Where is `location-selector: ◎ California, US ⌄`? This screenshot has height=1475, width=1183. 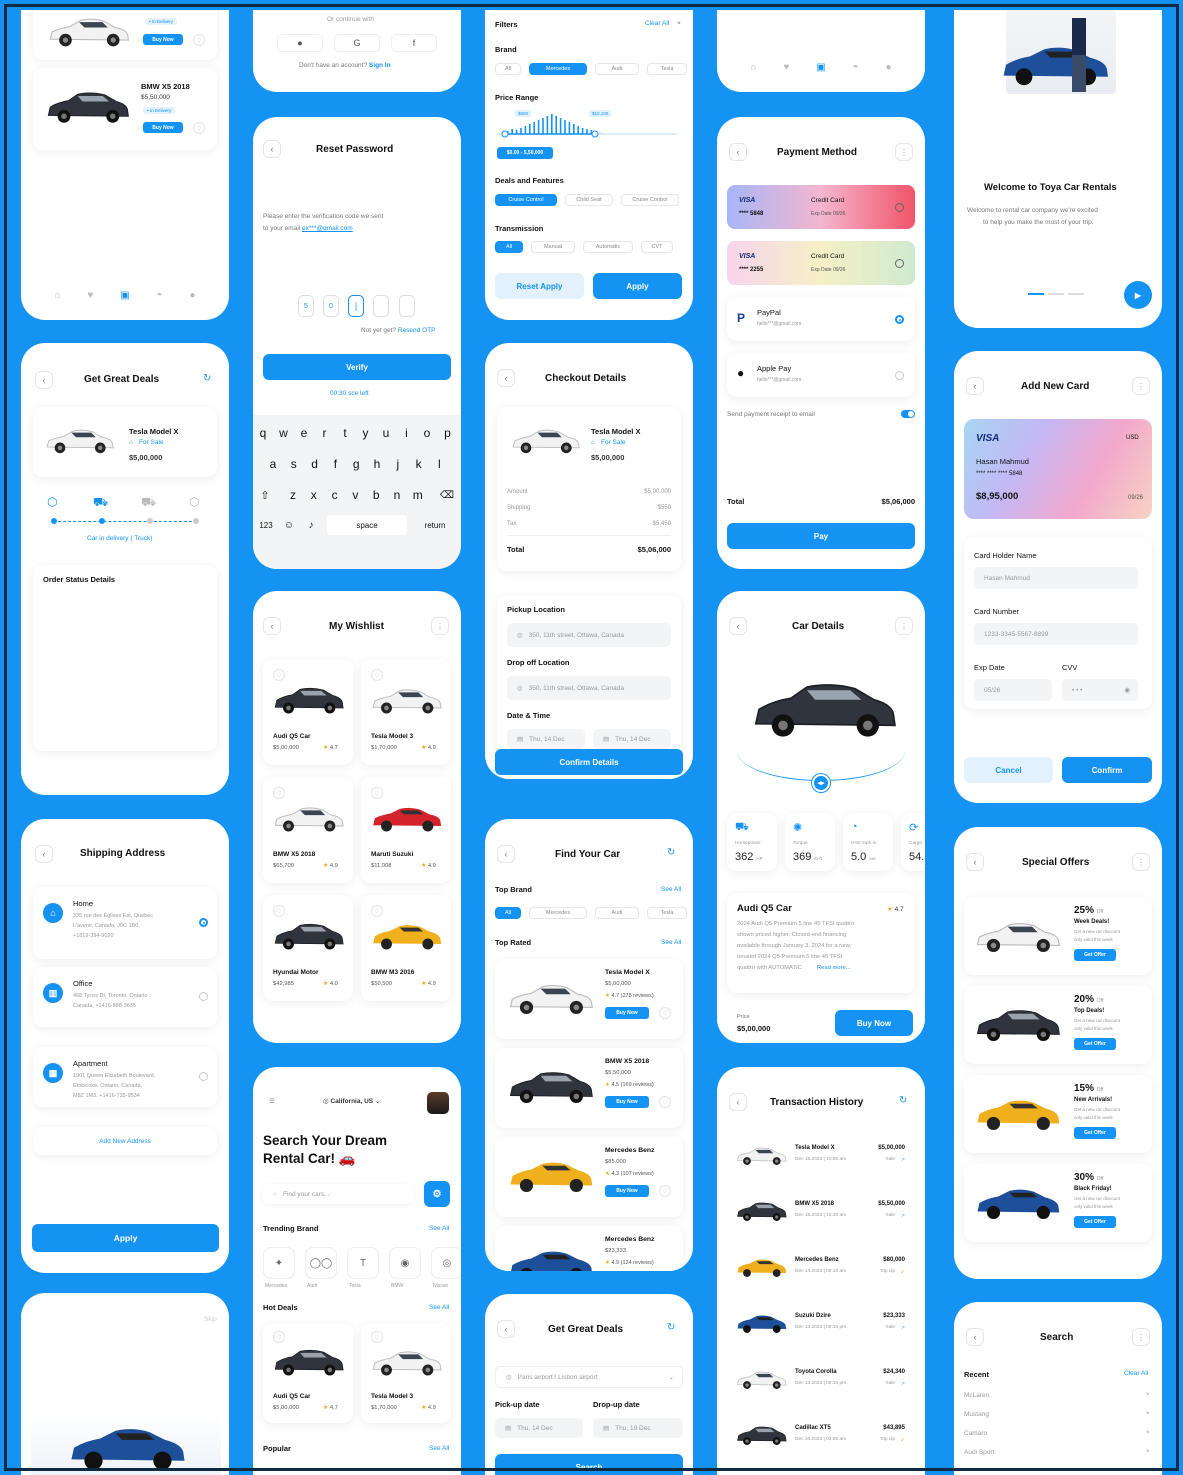
location-selector: ◎ California, US ⌄ is located at coordinates (351, 1101).